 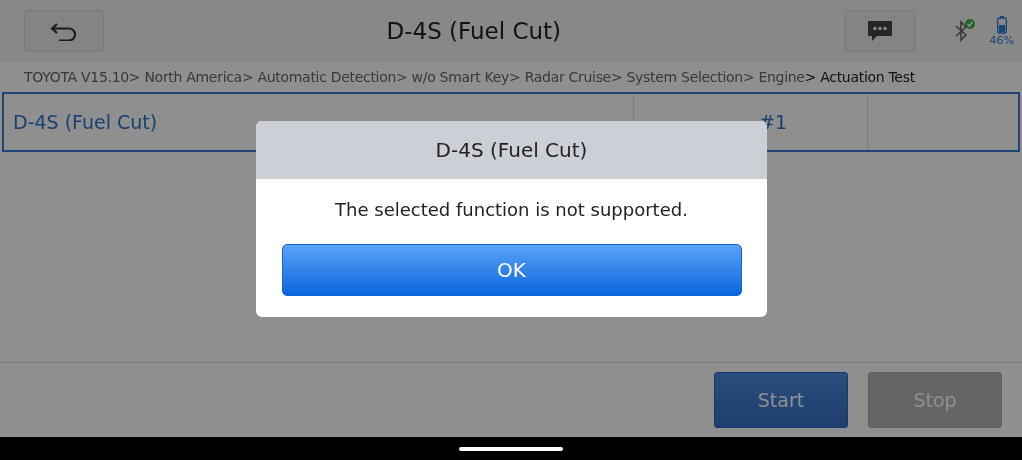 I want to click on back-button, so click(x=64, y=31).